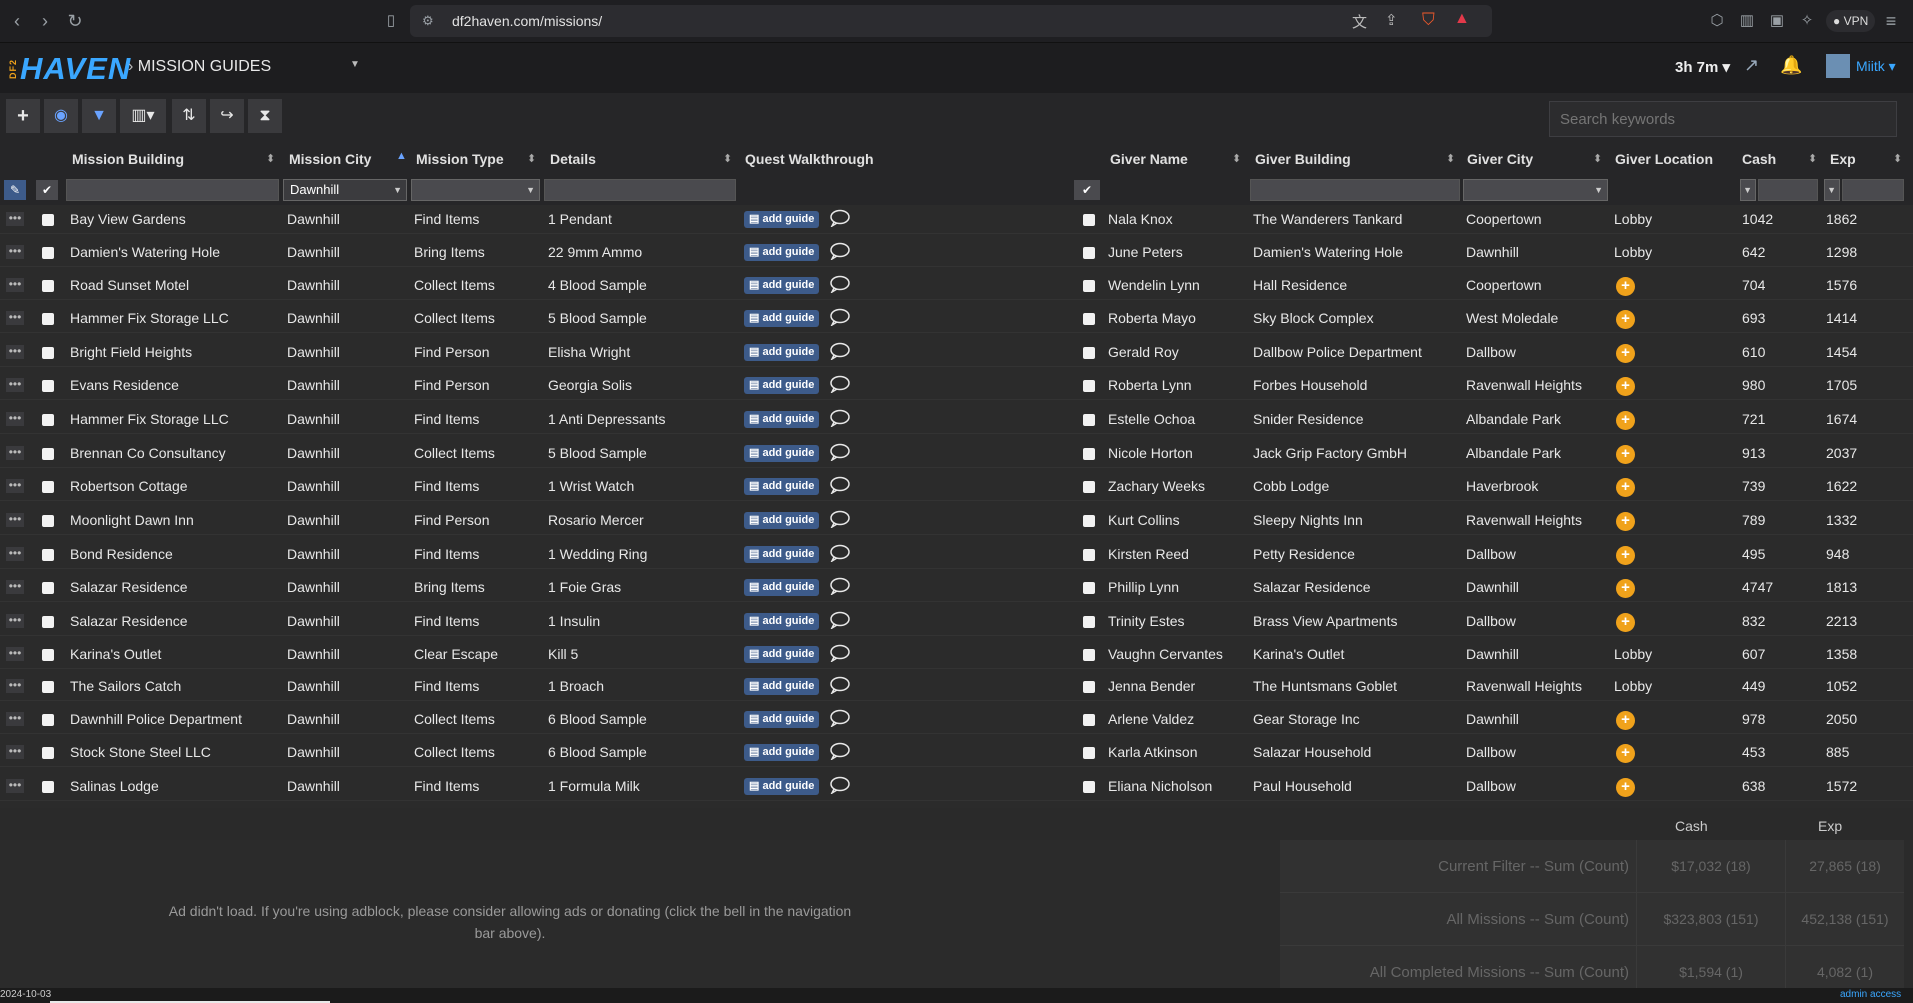 The width and height of the screenshot is (1913, 1003). I want to click on address-bar: ⚙ df2haven.com/missions/ 文 ⇪ ⛉ ▲, so click(951, 21).